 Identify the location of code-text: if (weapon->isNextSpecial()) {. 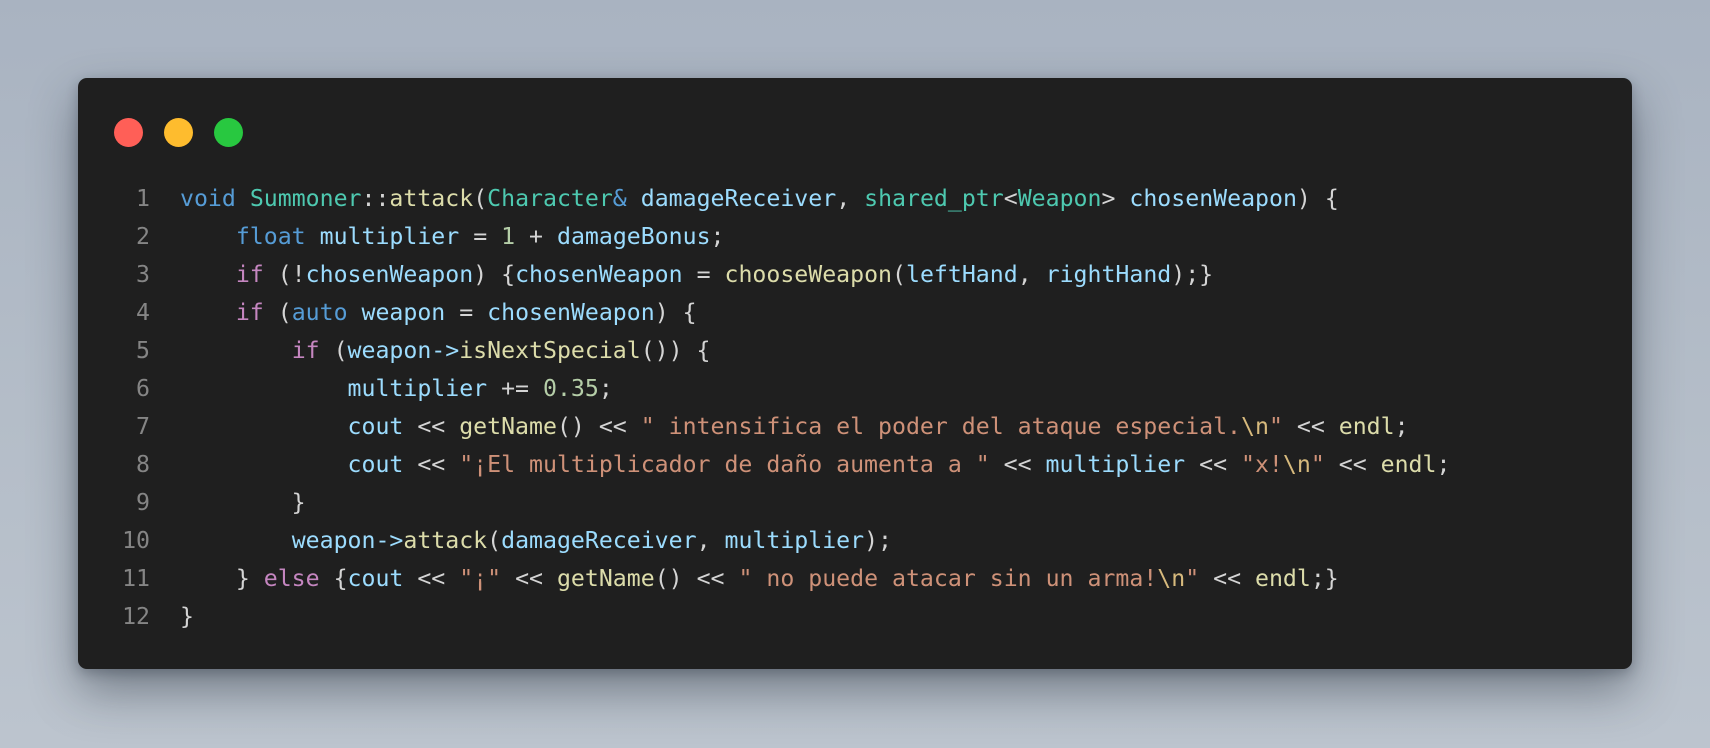
(891, 351).